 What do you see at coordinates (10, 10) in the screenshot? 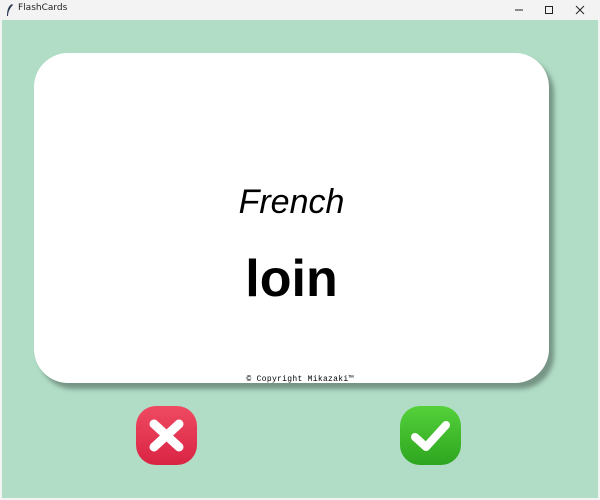
I see `feather-icon` at bounding box center [10, 10].